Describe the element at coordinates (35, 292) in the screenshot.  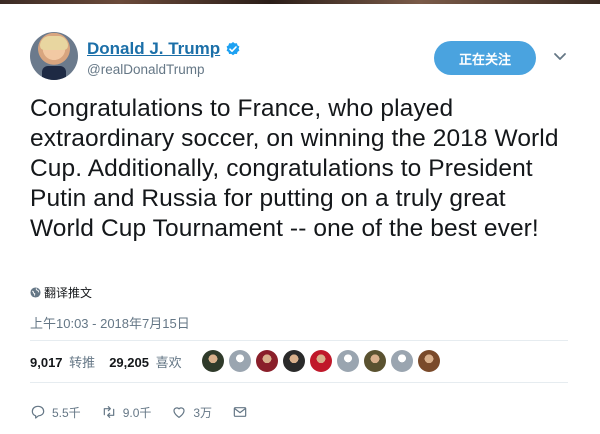
I see `globe-icon` at that location.